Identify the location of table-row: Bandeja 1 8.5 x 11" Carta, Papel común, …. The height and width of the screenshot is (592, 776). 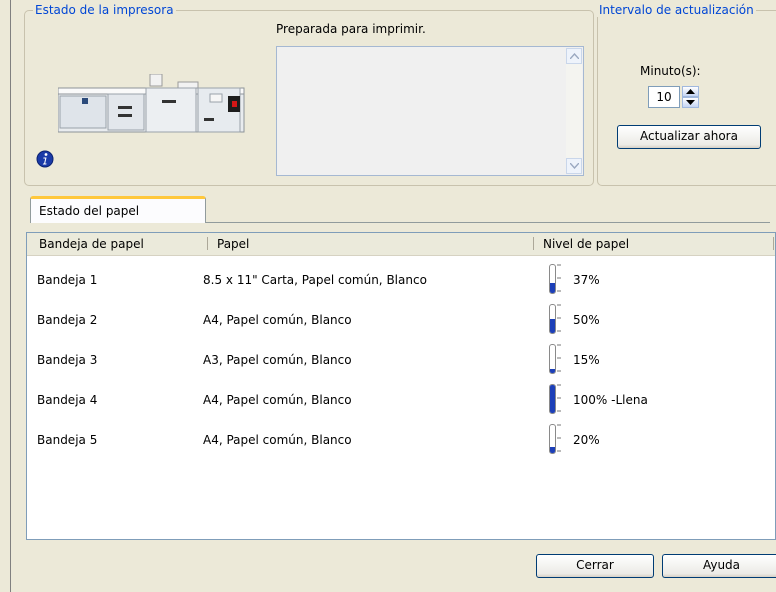
(401, 280).